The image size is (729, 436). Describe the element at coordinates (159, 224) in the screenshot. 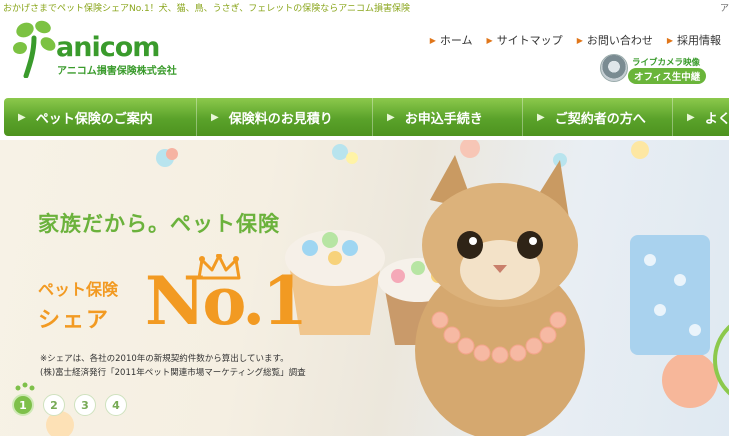

I see `hero-headline: 家族だから。ペット保険` at that location.